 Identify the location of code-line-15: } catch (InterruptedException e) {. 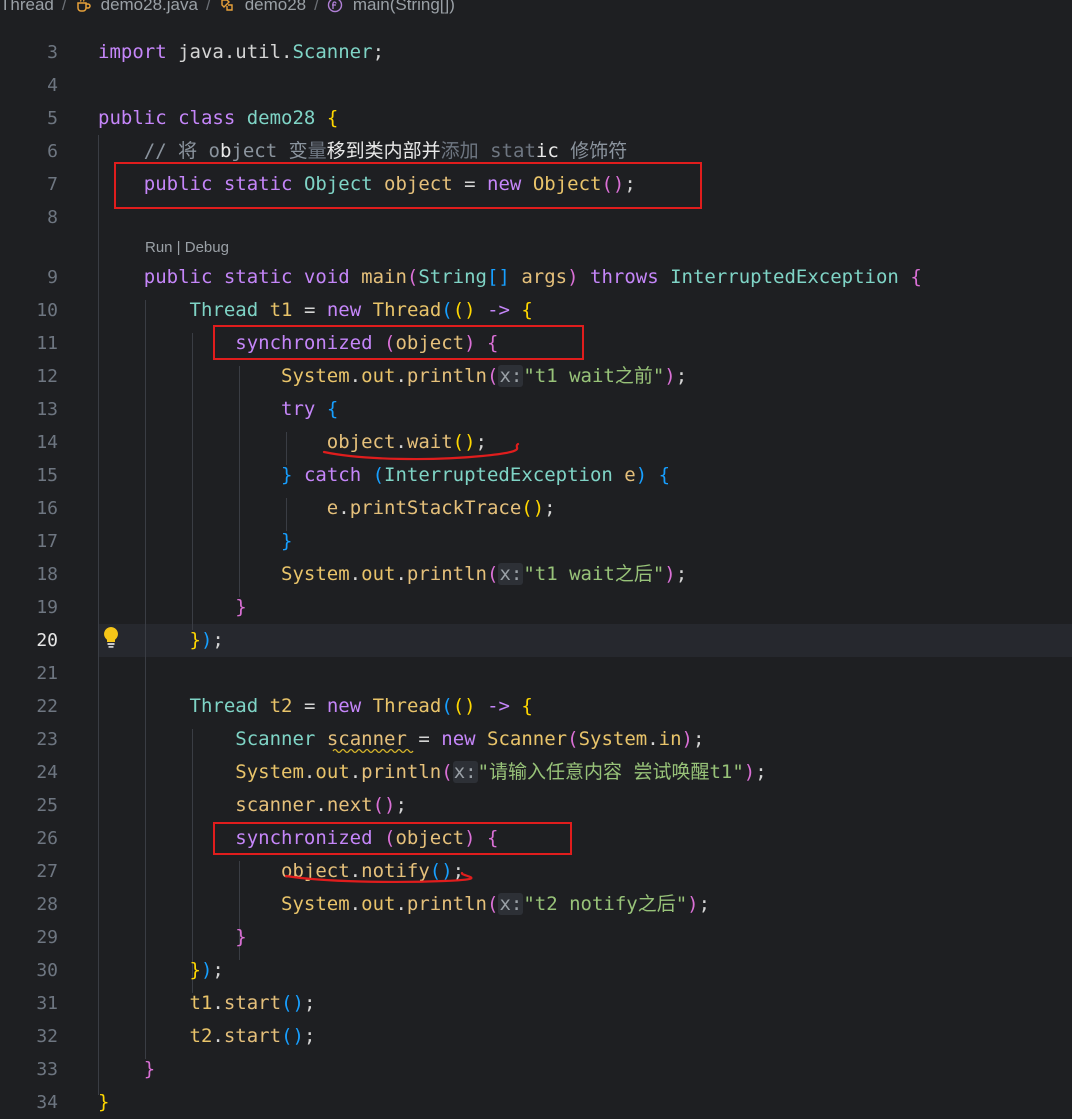
(384, 475).